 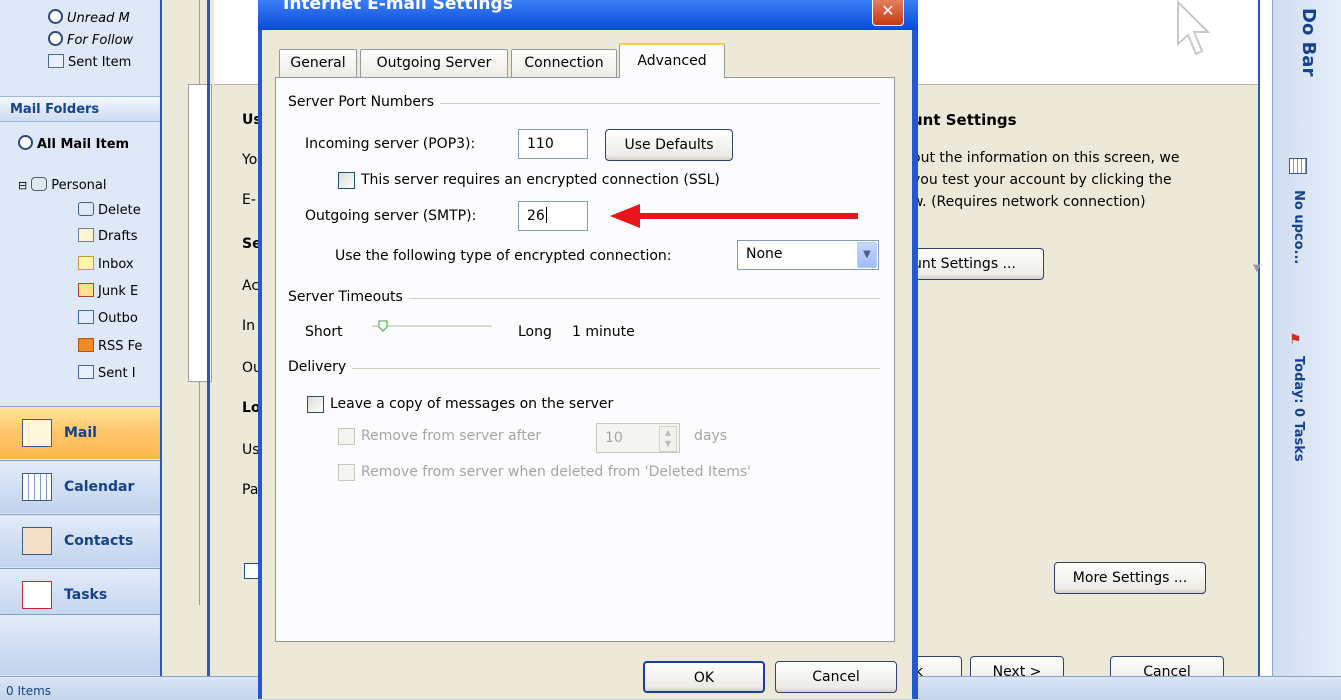 I want to click on tab-general: General, so click(x=318, y=63).